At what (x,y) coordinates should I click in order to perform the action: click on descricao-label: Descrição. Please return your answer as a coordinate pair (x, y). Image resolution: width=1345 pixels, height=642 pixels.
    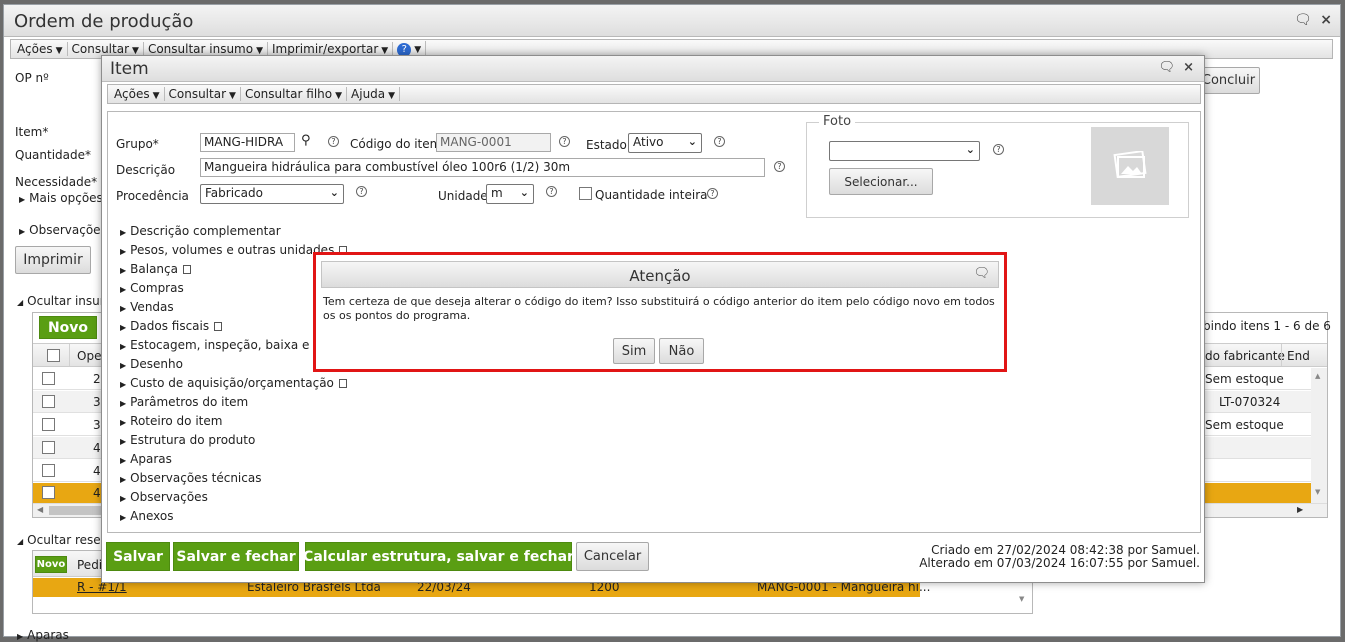
    Looking at the image, I should click on (146, 170).